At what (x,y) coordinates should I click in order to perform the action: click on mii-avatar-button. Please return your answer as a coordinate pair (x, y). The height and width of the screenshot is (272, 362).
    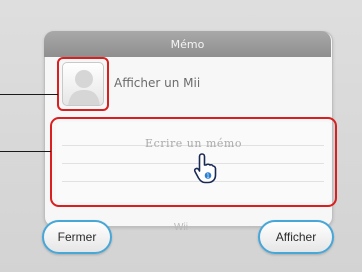
    Looking at the image, I should click on (83, 84).